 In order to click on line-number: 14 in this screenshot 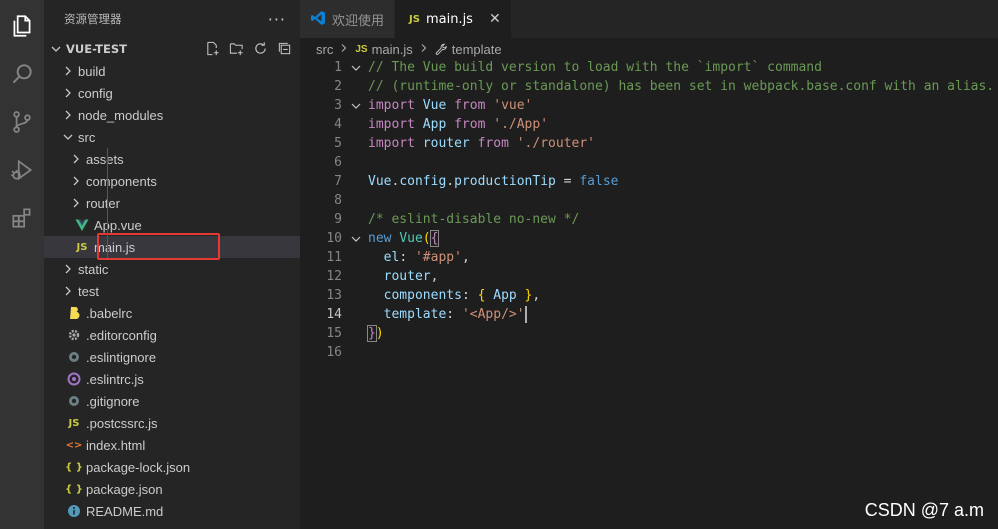, I will do `click(334, 314)`.